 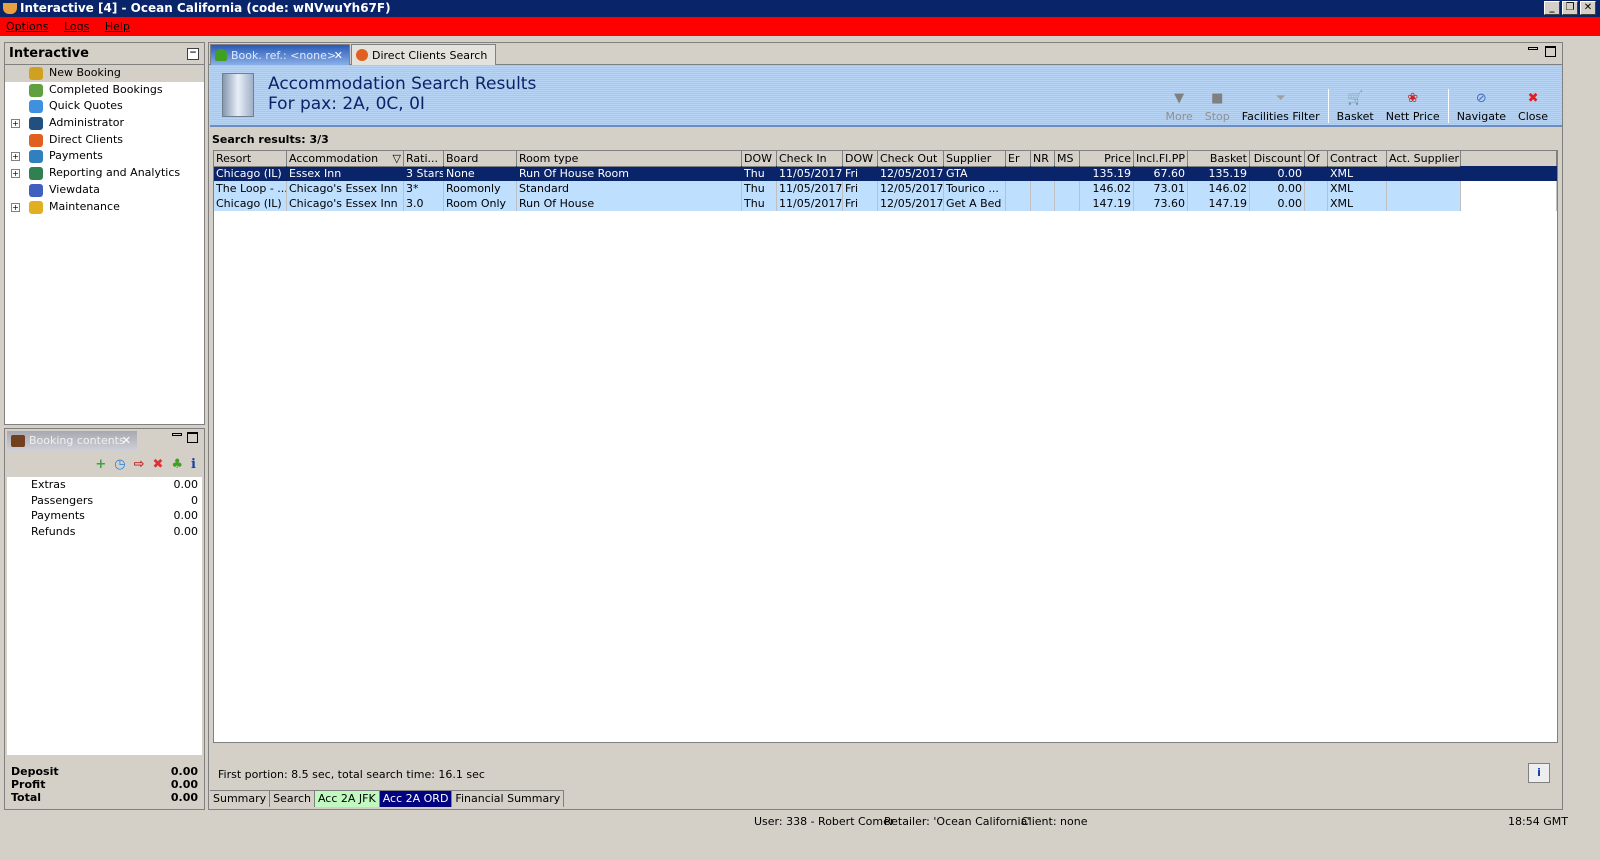 I want to click on column-header-contract: Contract, so click(x=1357, y=159).